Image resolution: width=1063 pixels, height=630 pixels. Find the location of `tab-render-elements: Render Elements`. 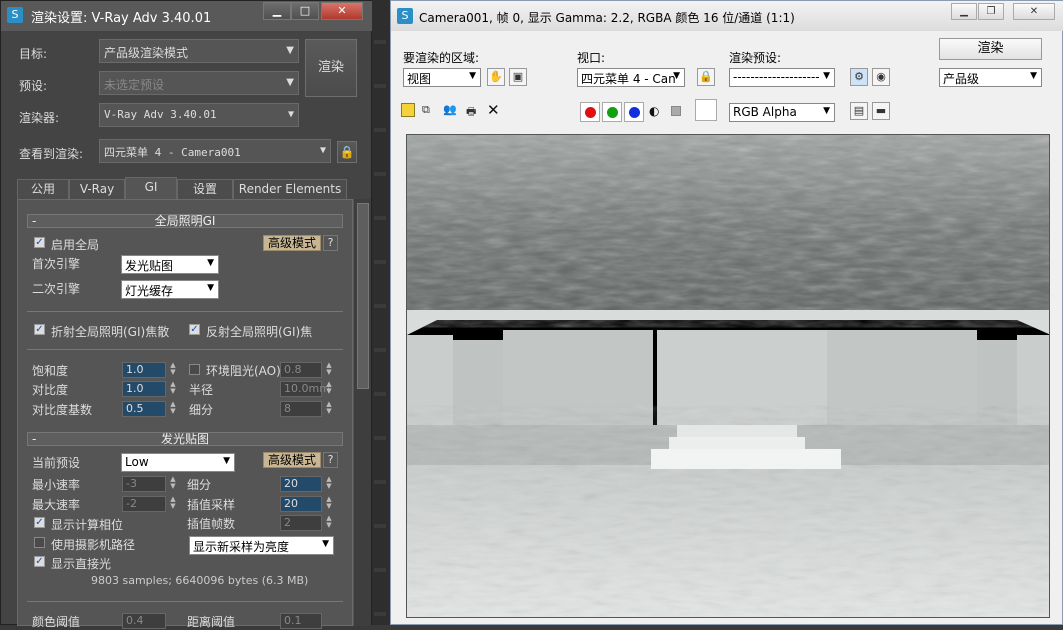

tab-render-elements: Render Elements is located at coordinates (290, 189).